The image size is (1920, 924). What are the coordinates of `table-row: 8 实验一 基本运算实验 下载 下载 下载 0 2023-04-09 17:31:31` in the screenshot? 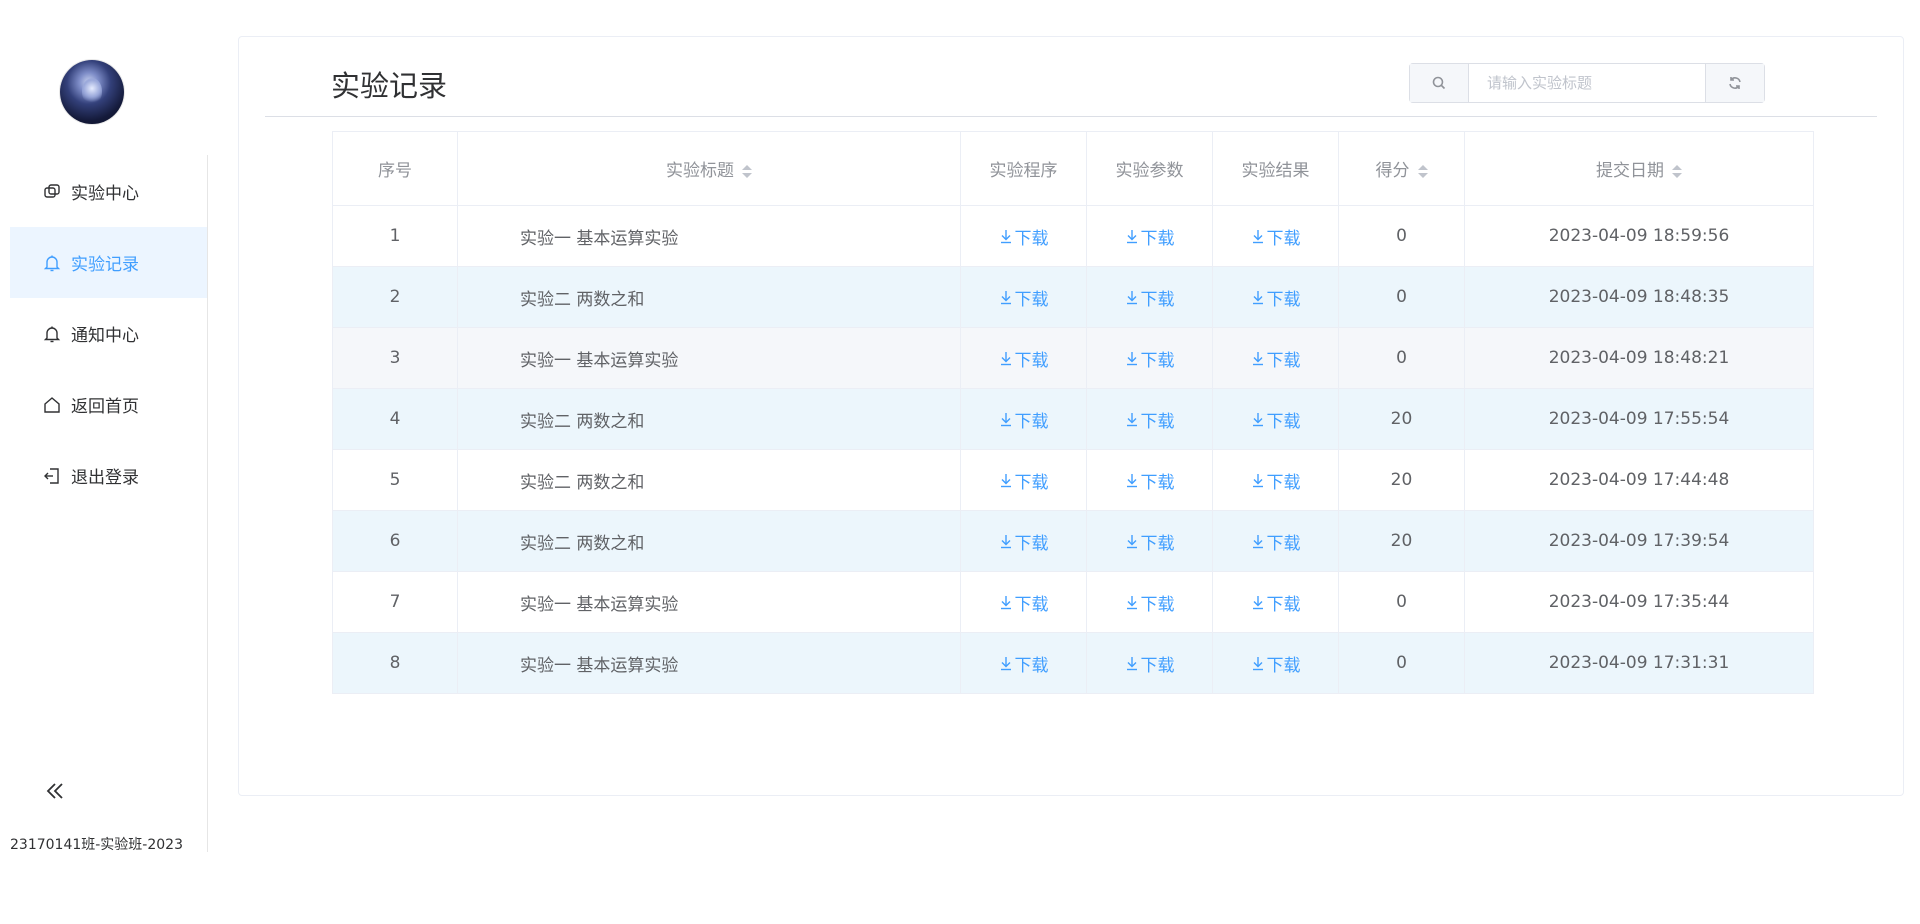 It's located at (1073, 663).